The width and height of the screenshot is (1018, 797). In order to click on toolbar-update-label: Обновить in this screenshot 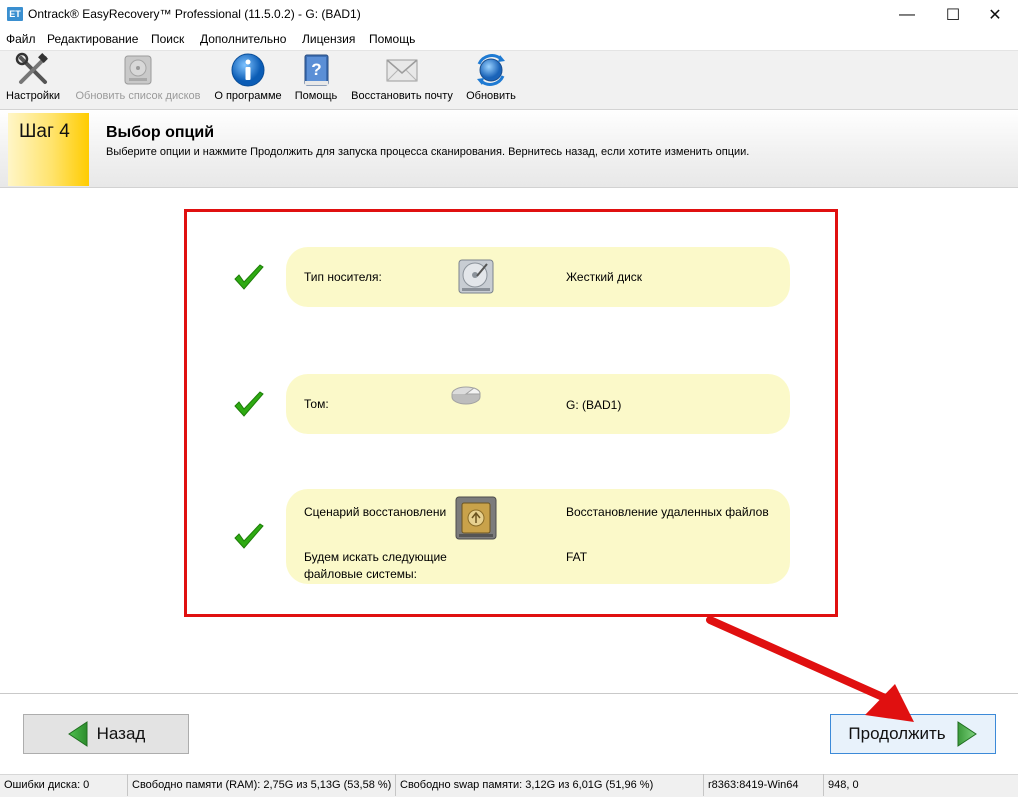, I will do `click(491, 96)`.